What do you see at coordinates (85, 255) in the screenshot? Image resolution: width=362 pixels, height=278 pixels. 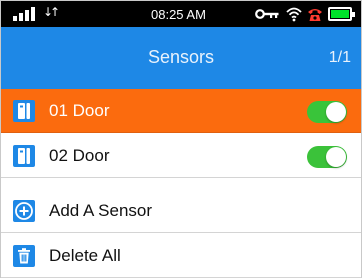 I see `delete-all-label: Delete All` at bounding box center [85, 255].